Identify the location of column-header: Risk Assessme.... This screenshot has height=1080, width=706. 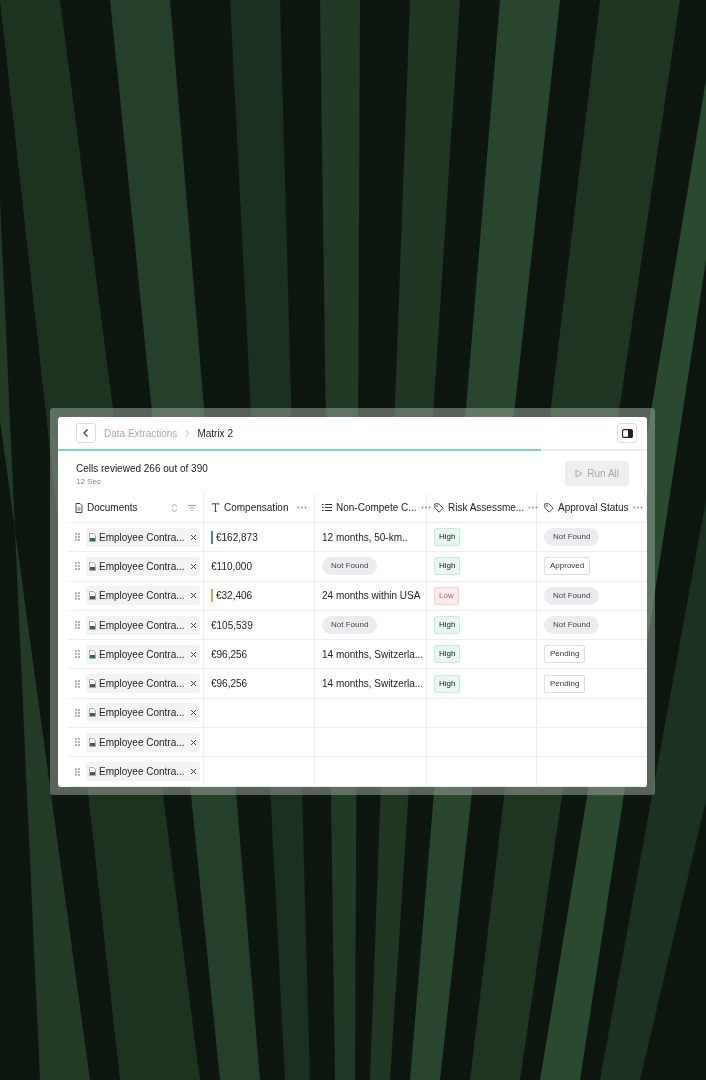
(486, 507).